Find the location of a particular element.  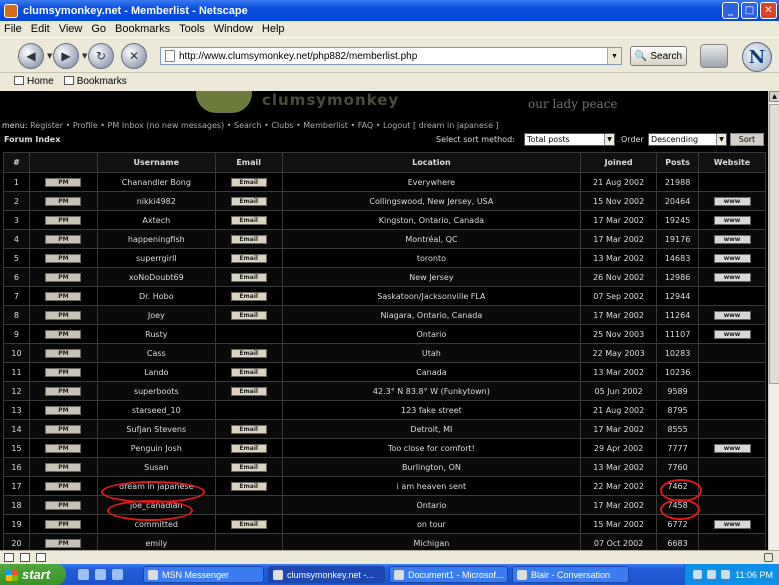

start-button: start is located at coordinates (33, 574).